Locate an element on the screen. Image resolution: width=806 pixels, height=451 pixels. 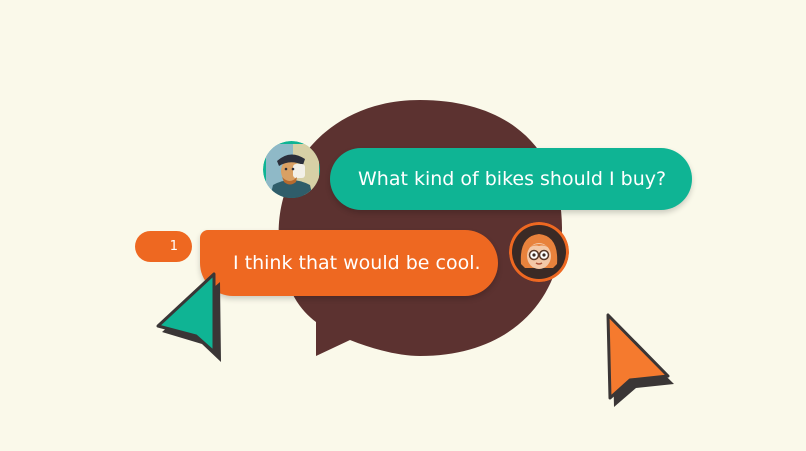
unread-count-badge: 1 is located at coordinates (163, 246).